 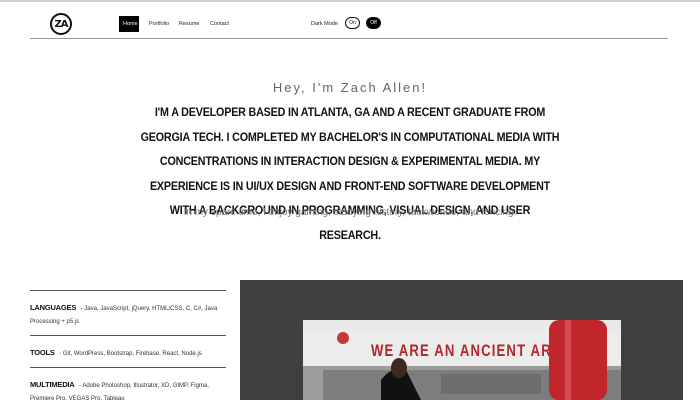 I want to click on nav-link-resume: Resume, so click(x=189, y=24).